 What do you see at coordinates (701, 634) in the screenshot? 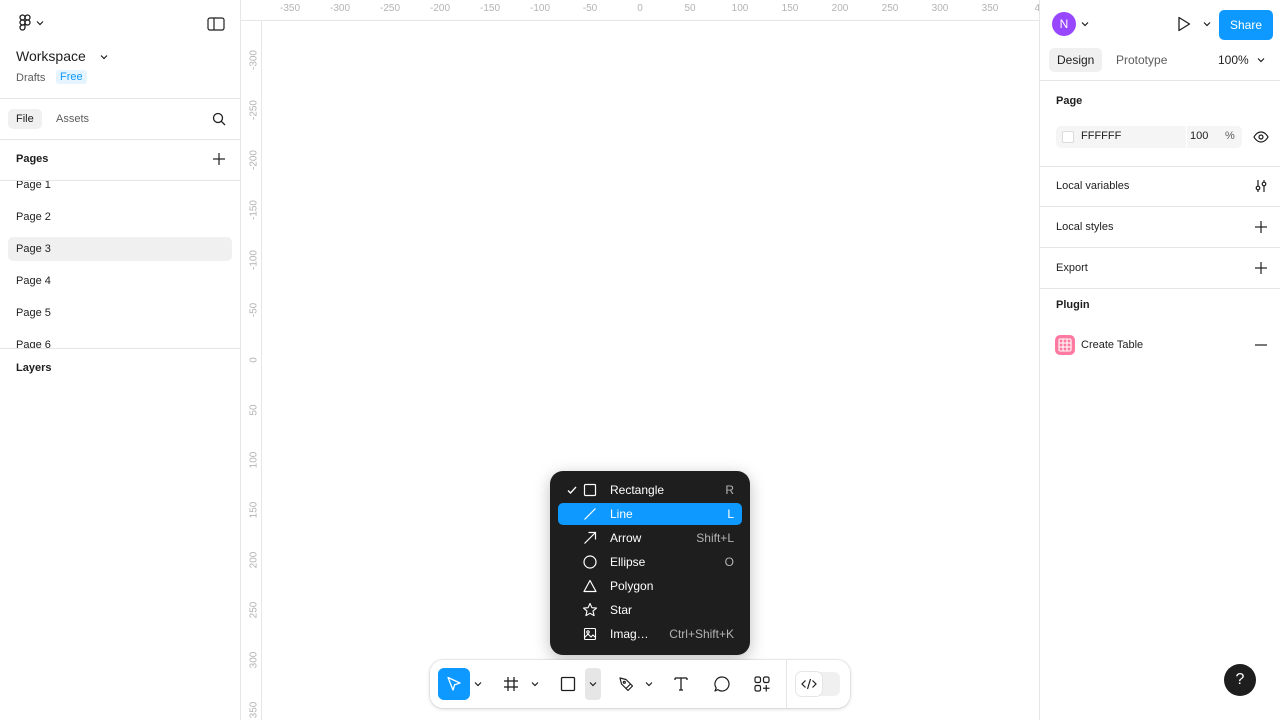
I see `menu-item-shortcut: Ctrl+Shift+K` at bounding box center [701, 634].